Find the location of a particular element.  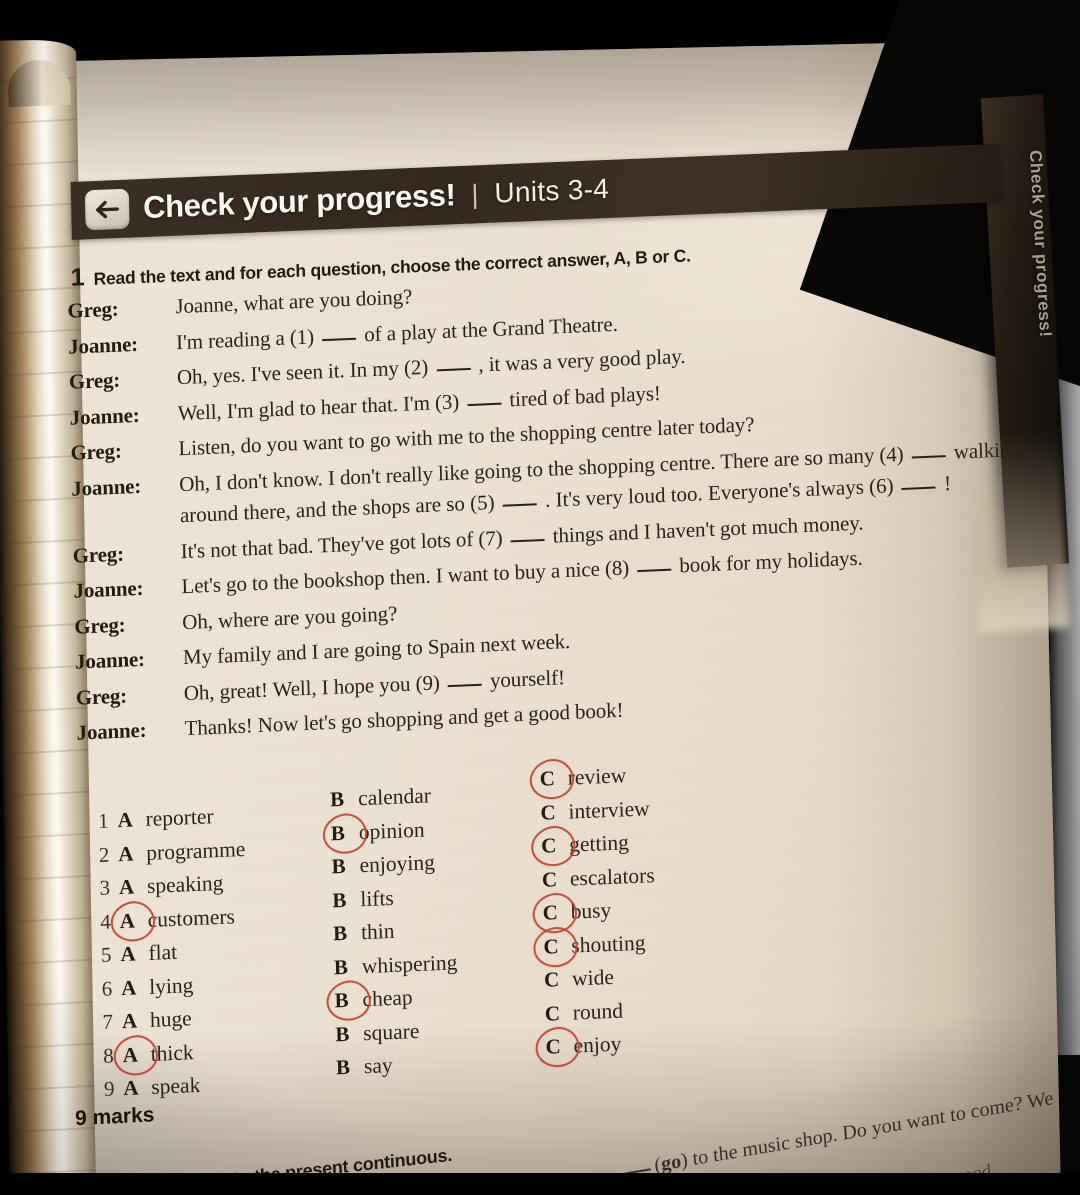

answer-option: Cwide is located at coordinates (600, 982).